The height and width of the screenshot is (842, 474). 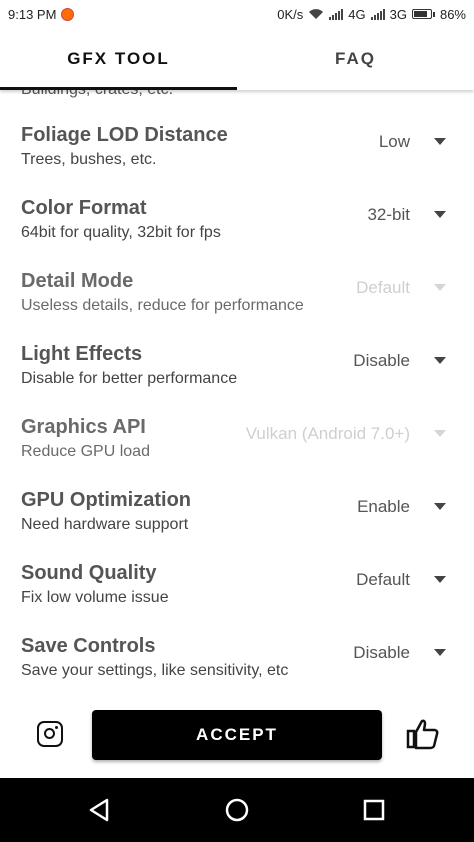 I want to click on notification-app-icon, so click(x=68, y=14).